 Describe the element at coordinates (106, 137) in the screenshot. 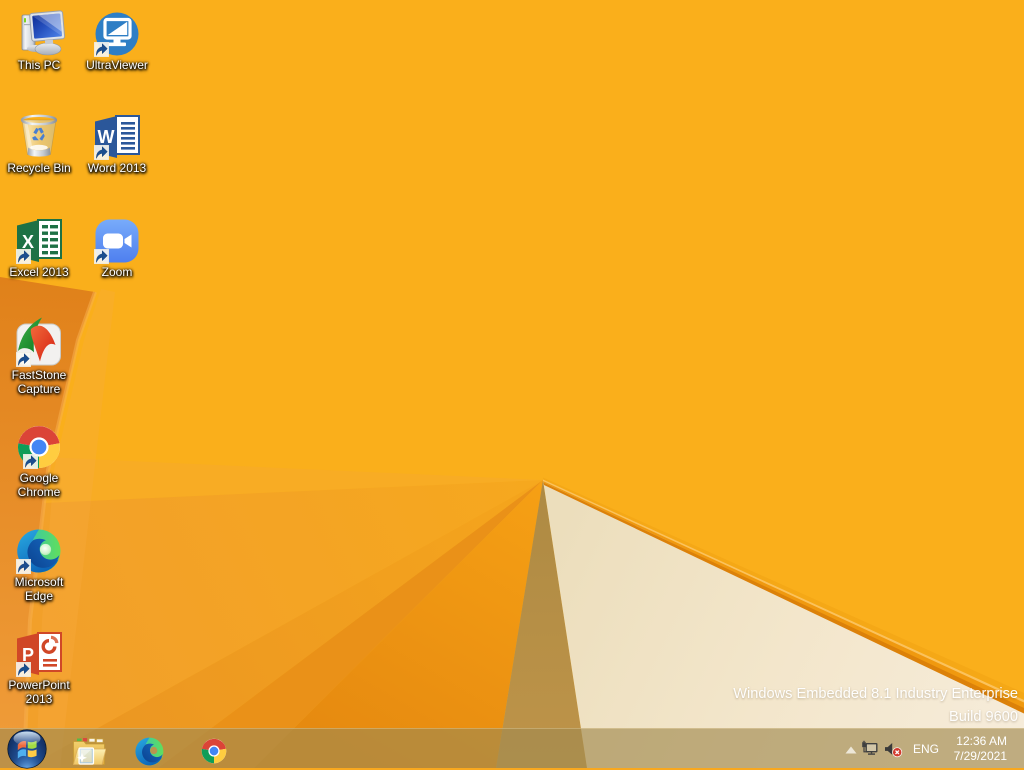

I see `svg-text: W` at that location.